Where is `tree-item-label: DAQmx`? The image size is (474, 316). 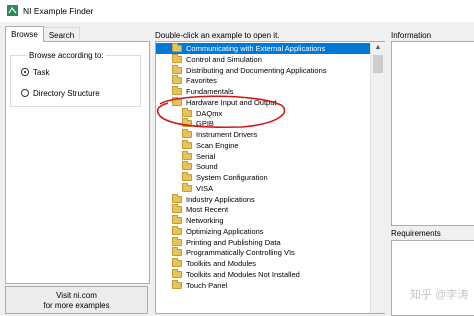
tree-item-label: DAQmx is located at coordinates (209, 113).